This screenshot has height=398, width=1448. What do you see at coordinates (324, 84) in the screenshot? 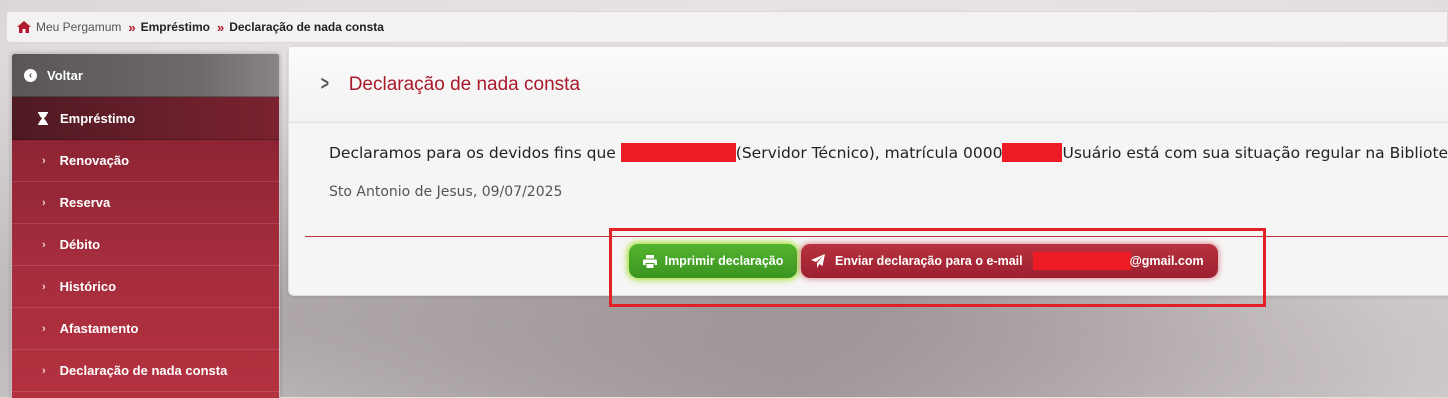
I see `chevron-right-icon: >` at bounding box center [324, 84].